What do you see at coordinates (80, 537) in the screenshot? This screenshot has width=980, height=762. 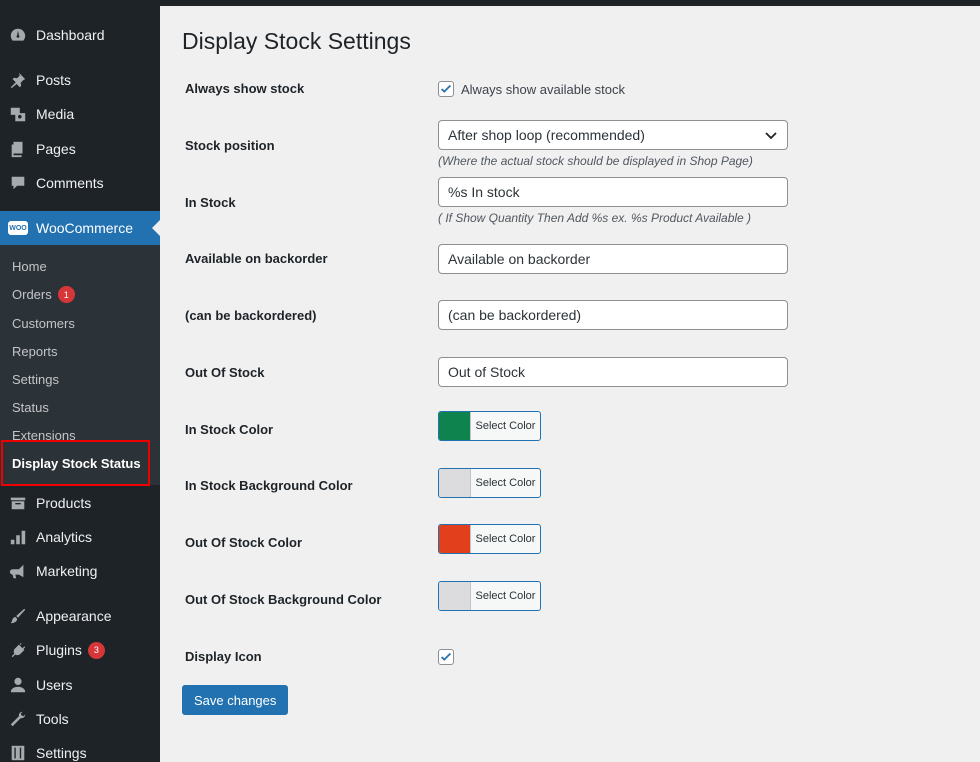 I see `menu-analytics: Analytics` at bounding box center [80, 537].